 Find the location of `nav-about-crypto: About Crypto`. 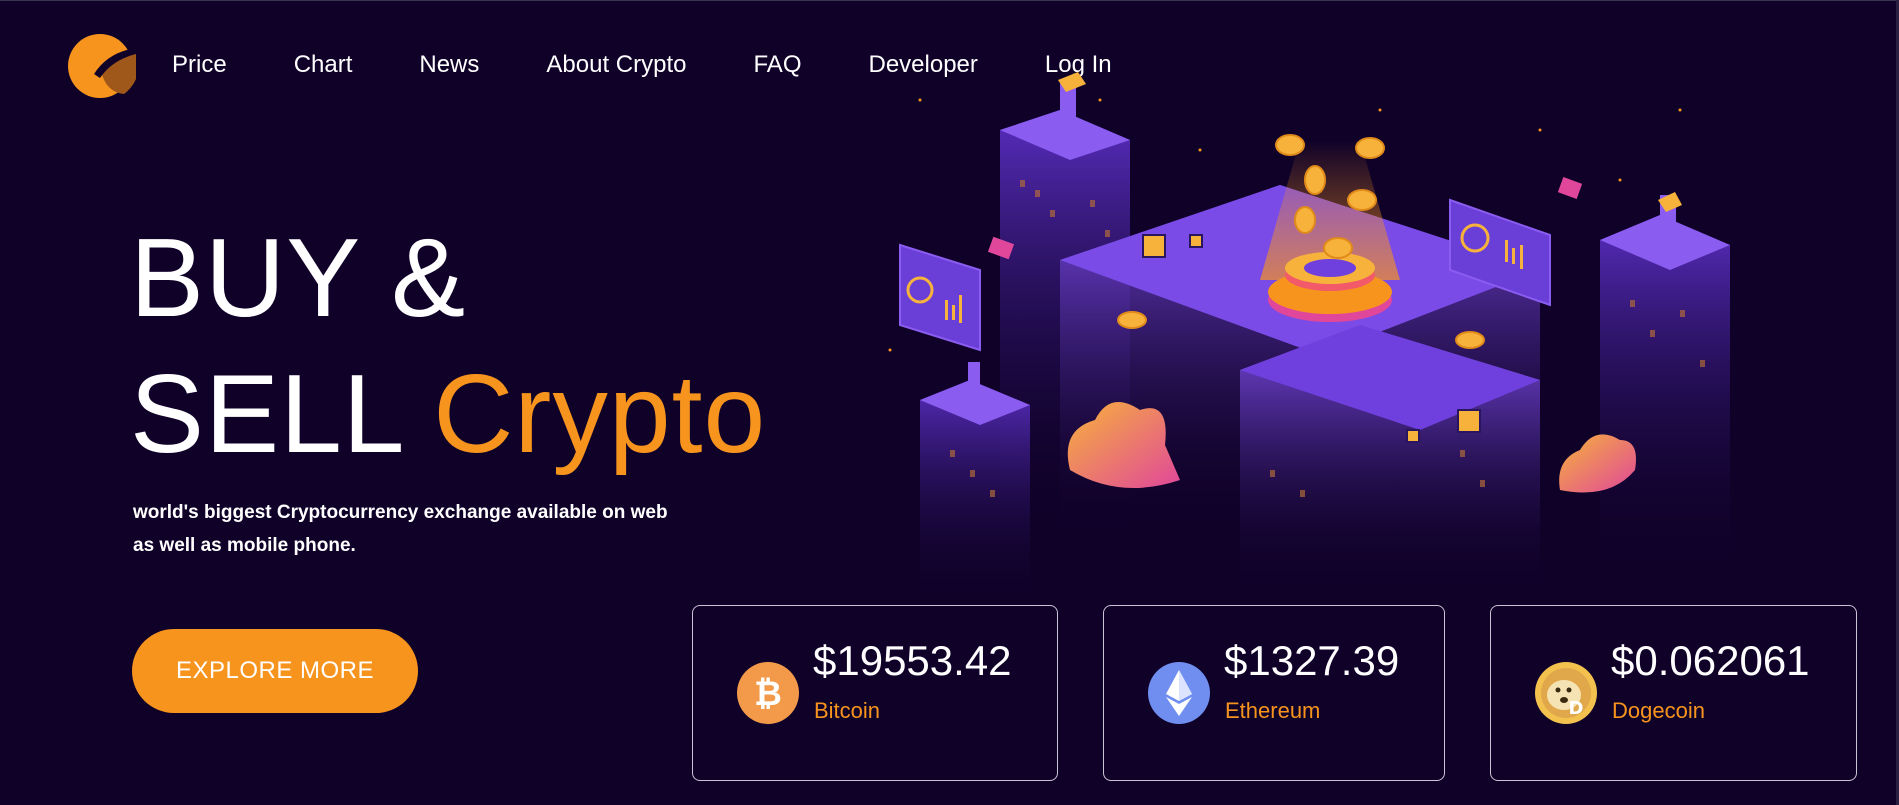

nav-about-crypto: About Crypto is located at coordinates (616, 65).